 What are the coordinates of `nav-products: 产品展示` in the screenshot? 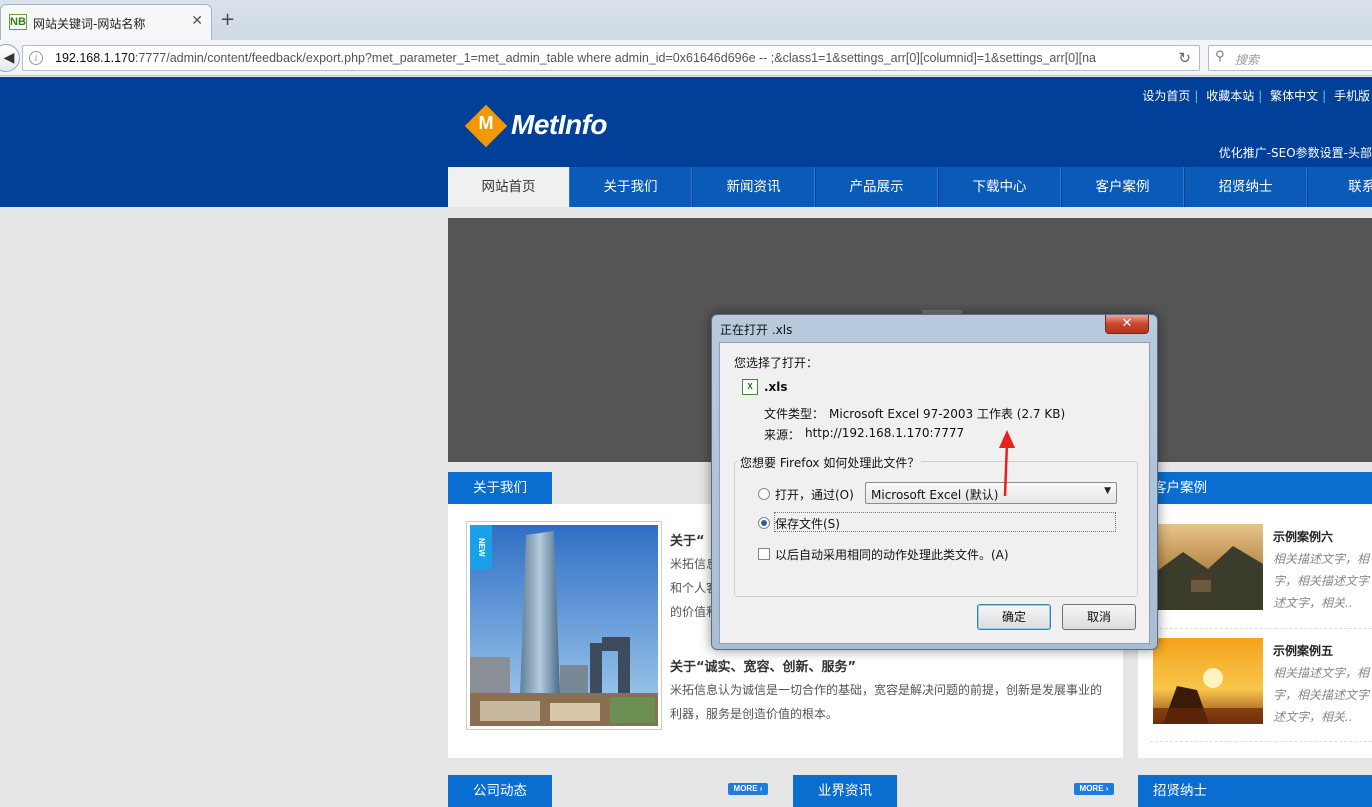 It's located at (877, 187).